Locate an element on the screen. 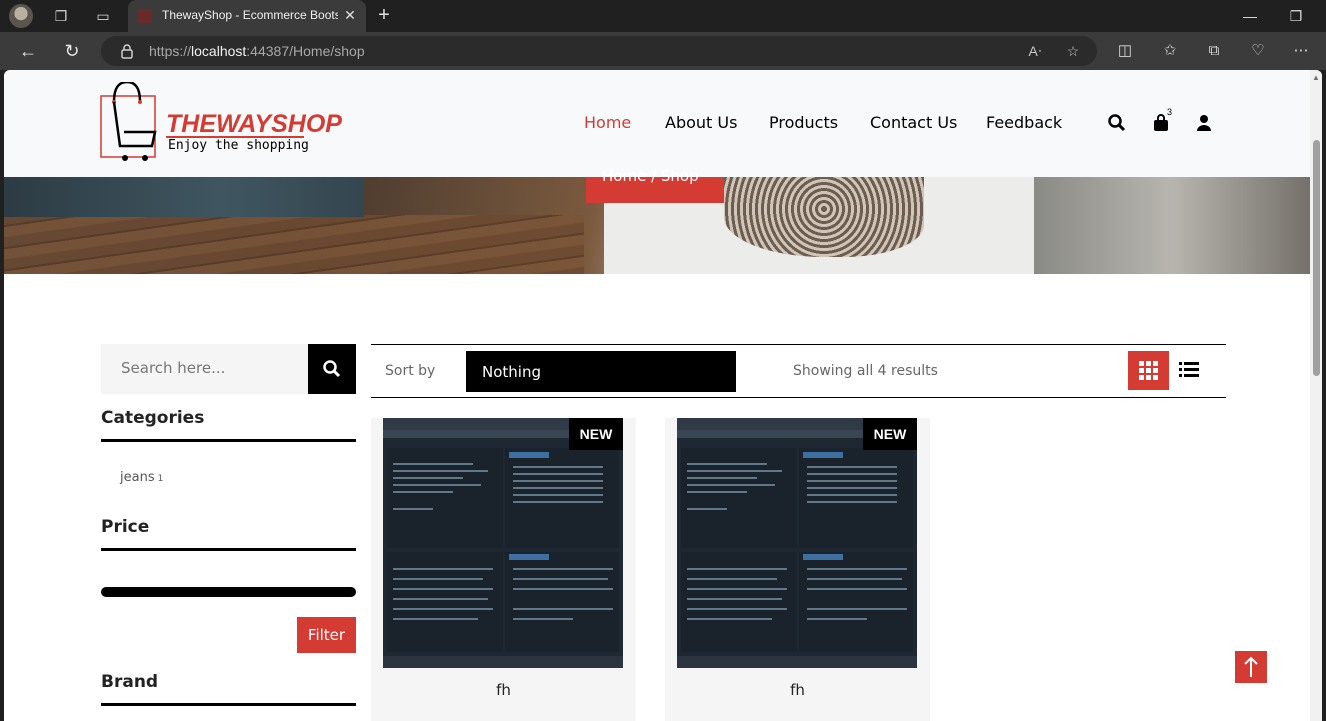  categories-title: Categories is located at coordinates (153, 418).